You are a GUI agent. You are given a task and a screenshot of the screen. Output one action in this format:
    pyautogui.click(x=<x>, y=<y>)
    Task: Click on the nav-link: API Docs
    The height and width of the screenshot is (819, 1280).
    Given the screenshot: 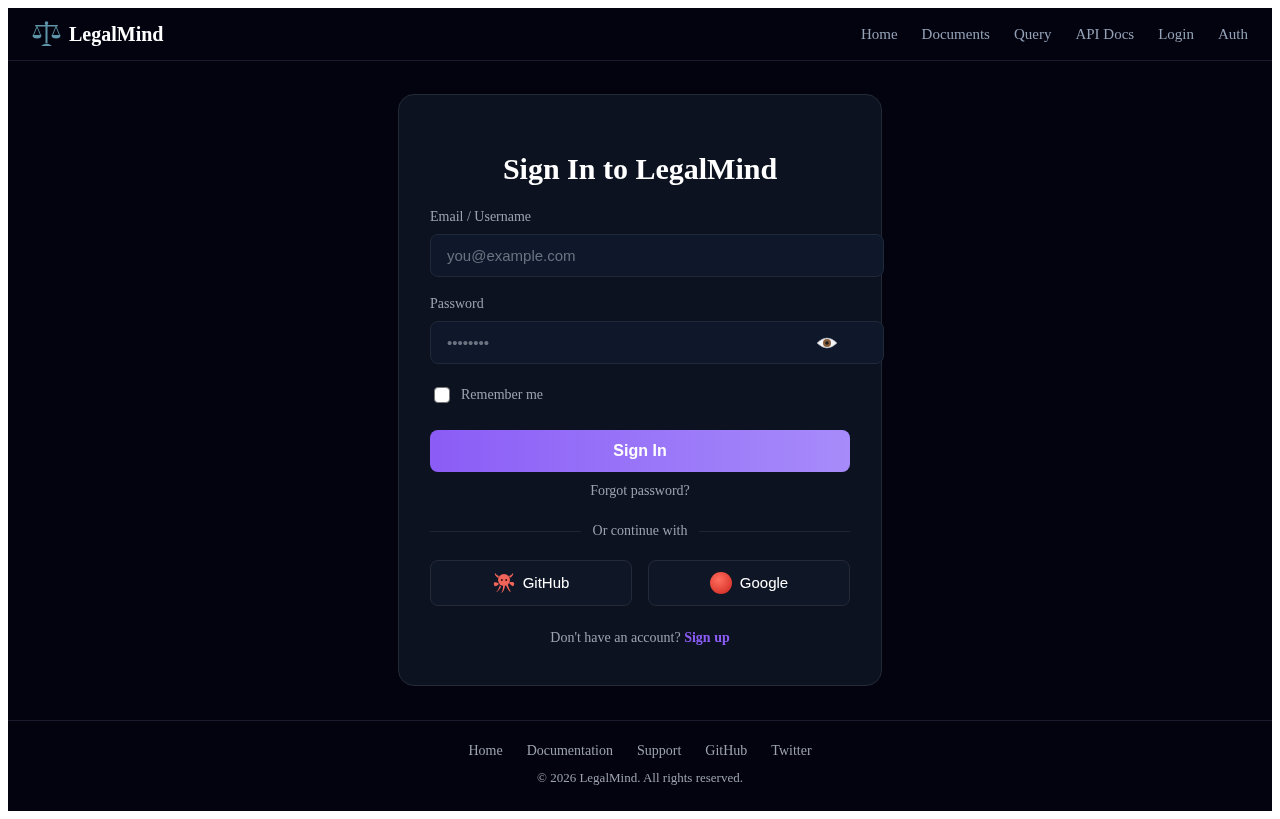 What is the action you would take?
    pyautogui.click(x=1105, y=34)
    